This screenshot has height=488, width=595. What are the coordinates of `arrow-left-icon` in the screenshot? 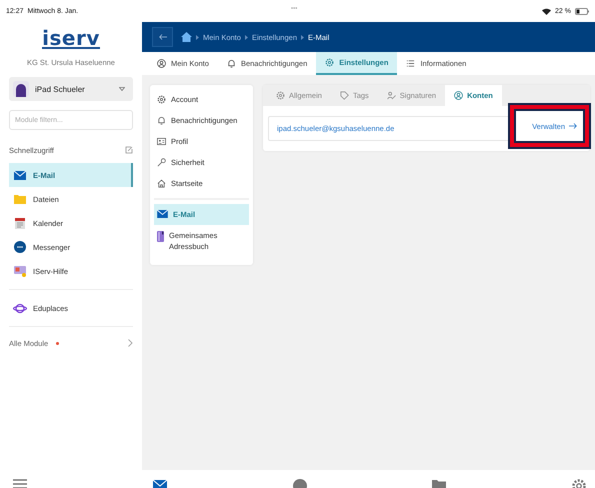 It's located at (162, 37).